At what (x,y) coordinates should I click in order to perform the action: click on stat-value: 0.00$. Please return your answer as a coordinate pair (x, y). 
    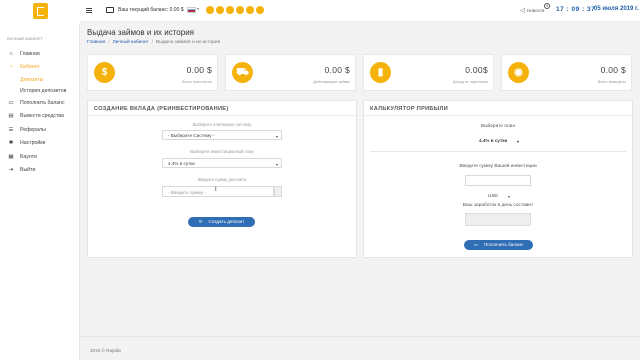
    Looking at the image, I should click on (476, 70).